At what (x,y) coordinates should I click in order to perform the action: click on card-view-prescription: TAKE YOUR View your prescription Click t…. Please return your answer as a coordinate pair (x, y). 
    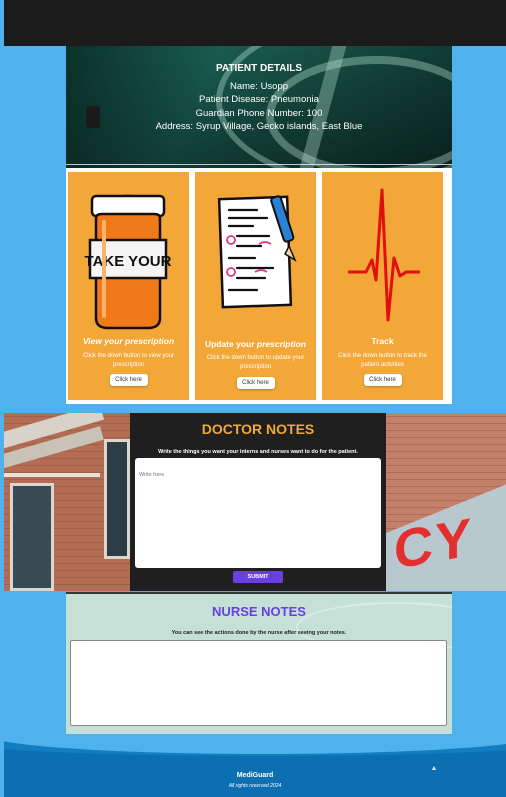
    Looking at the image, I should click on (128, 286).